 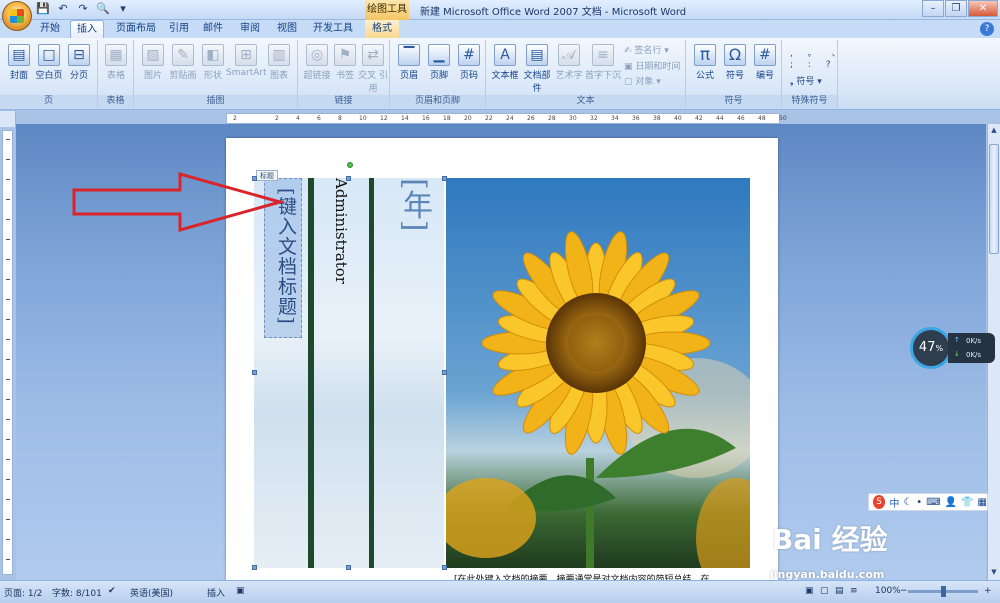 I want to click on clip-art-button: ✎ 剪贴画, so click(x=183, y=67).